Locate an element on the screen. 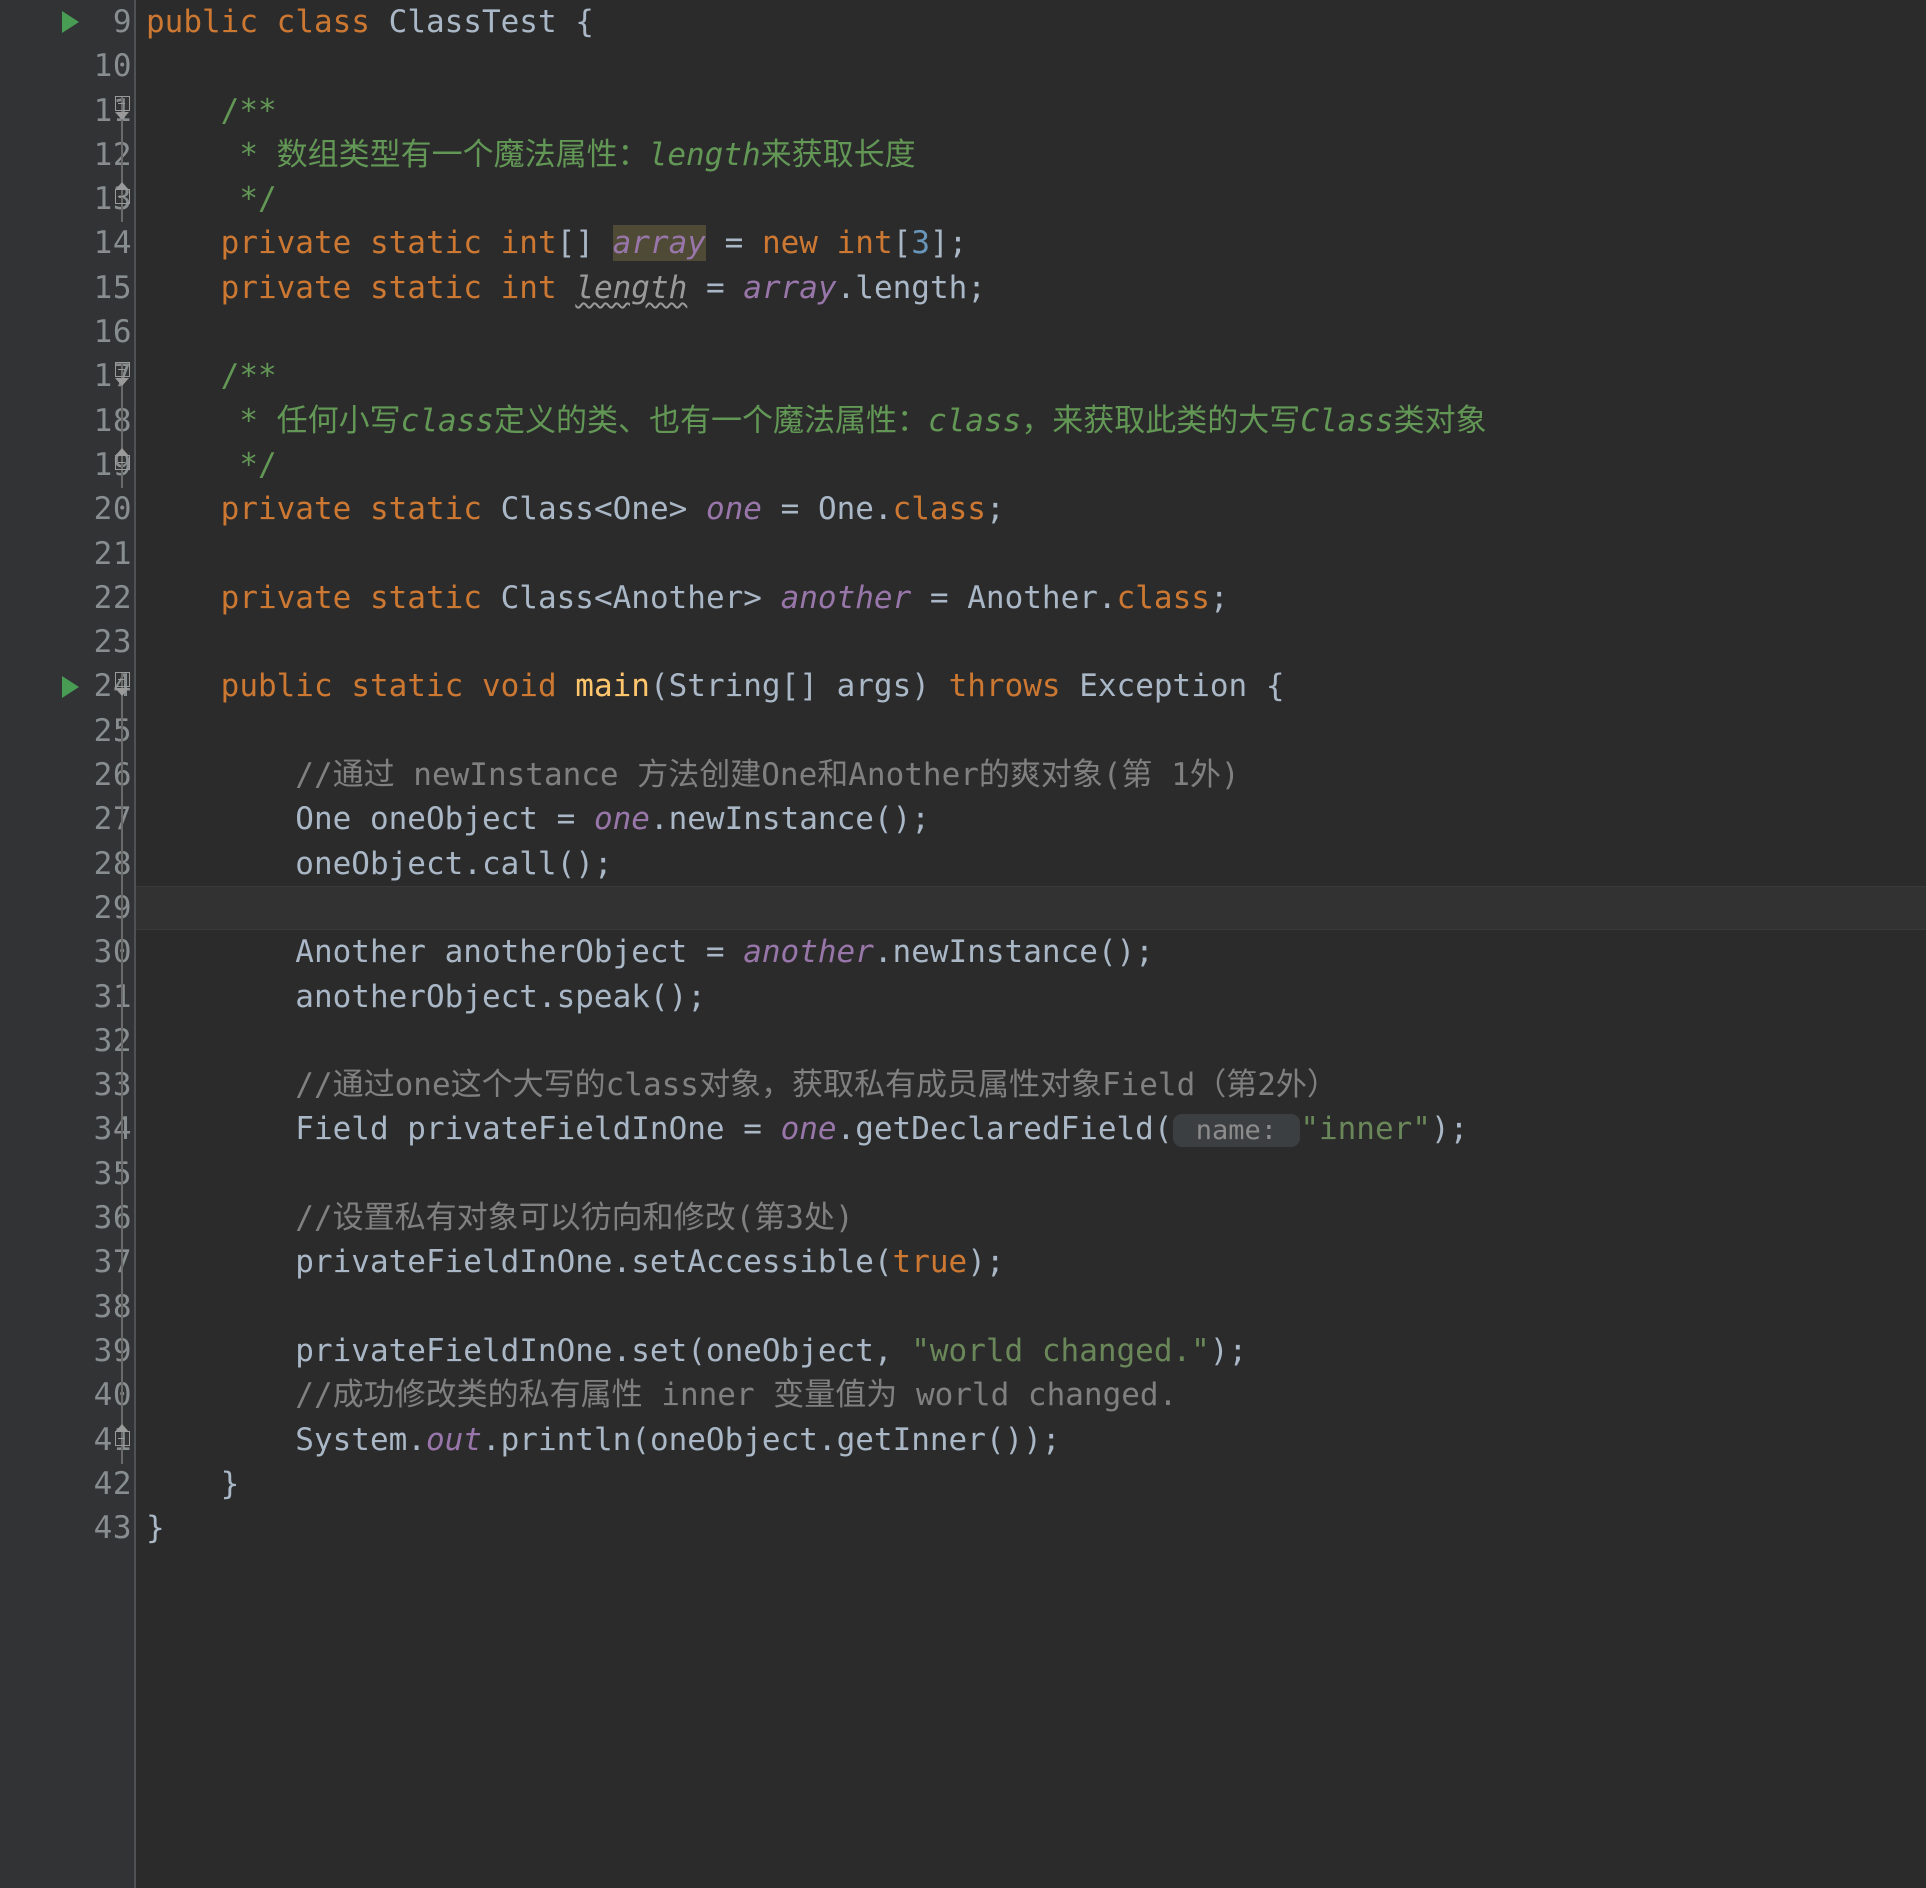 This screenshot has width=1926, height=1888. code-line-28: oneObject.call(); is located at coordinates (1031, 864).